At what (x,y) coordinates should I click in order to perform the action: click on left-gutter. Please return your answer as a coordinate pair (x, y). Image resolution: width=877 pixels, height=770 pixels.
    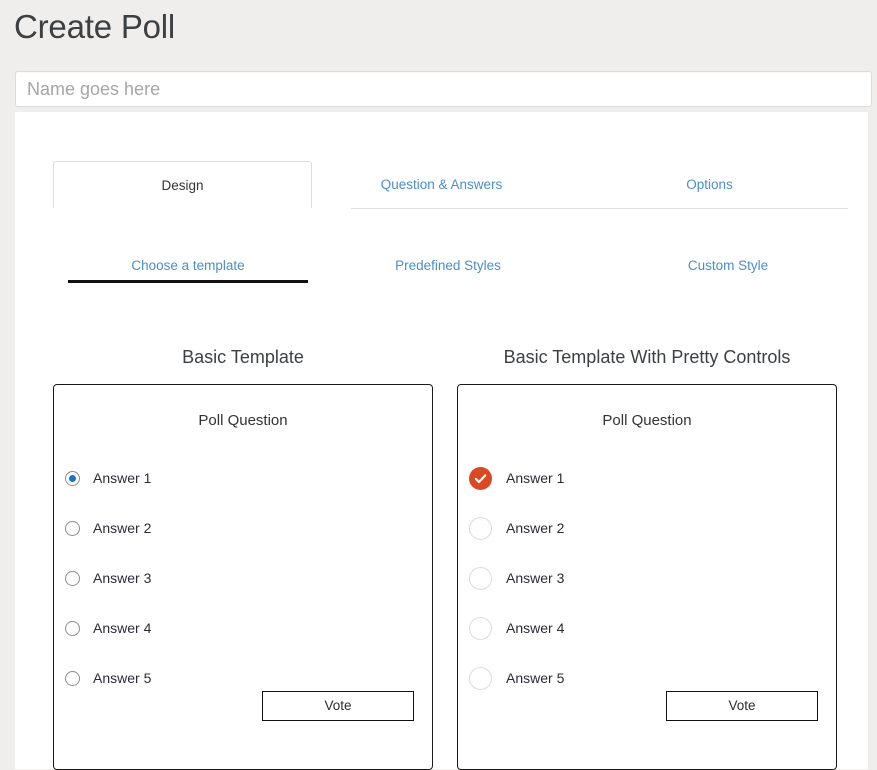
    Looking at the image, I should click on (7, 440).